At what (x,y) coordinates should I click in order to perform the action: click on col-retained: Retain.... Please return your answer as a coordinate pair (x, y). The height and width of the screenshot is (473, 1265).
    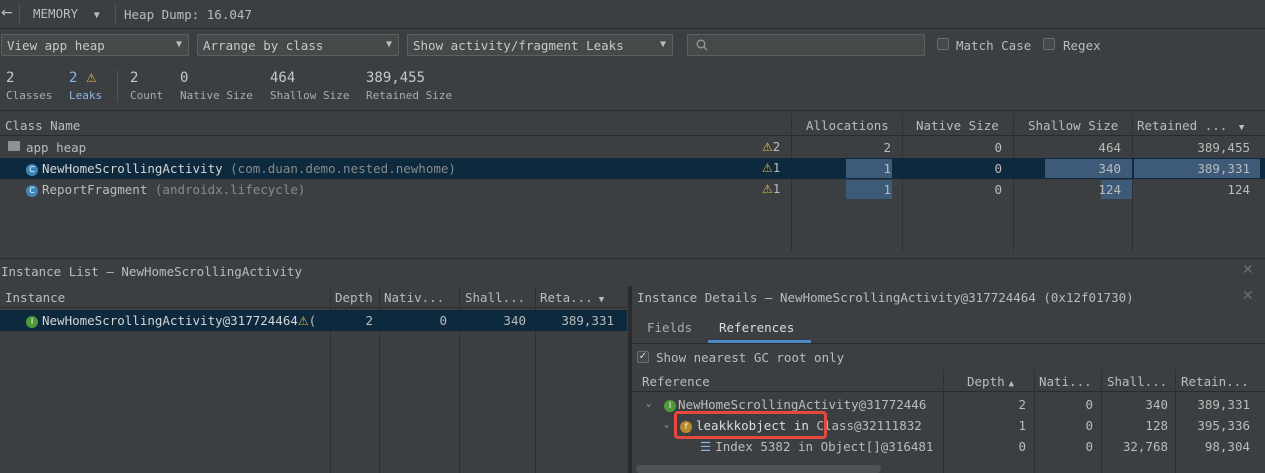
    Looking at the image, I should click on (1215, 381).